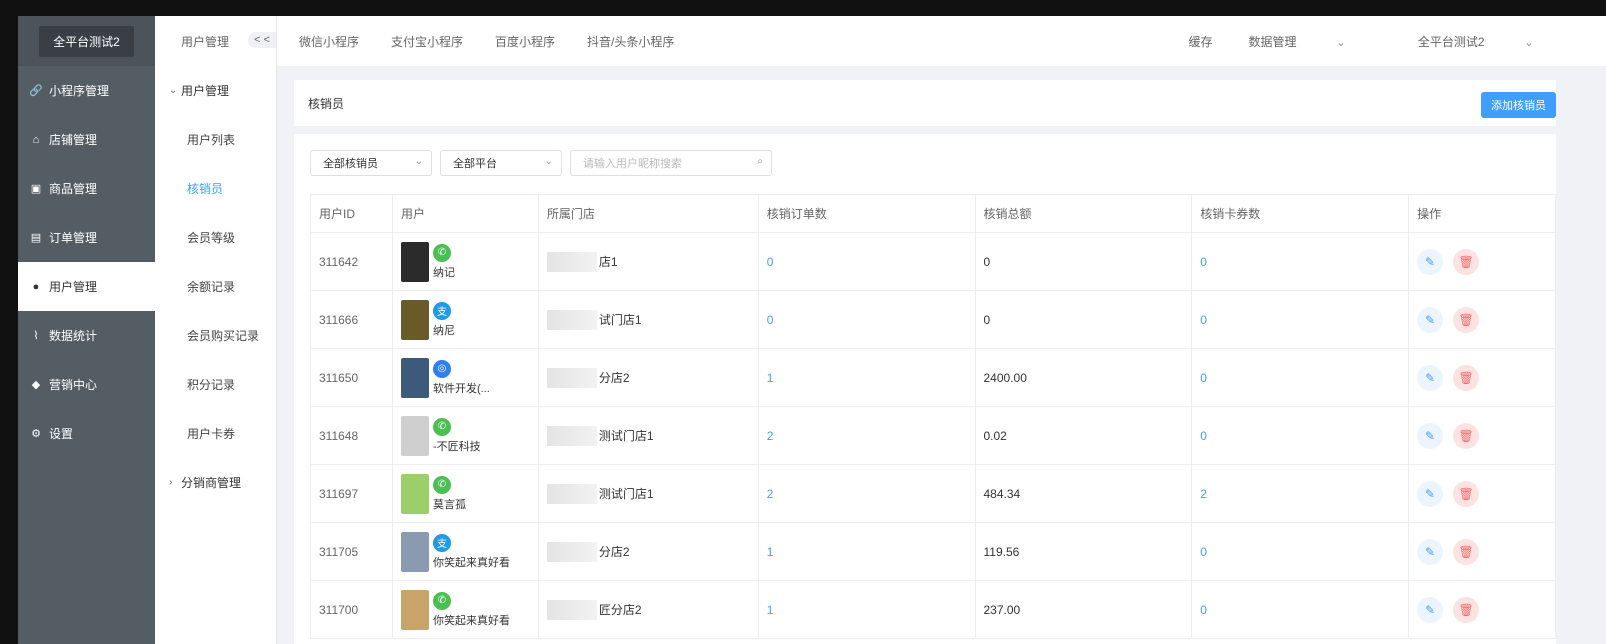 This screenshot has height=644, width=1606. I want to click on add-verifier-button: 添加核销员, so click(1518, 105).